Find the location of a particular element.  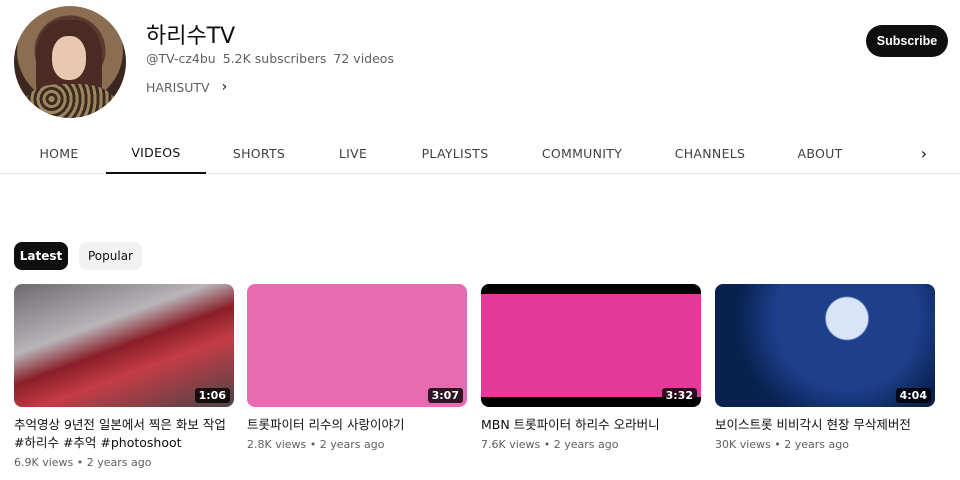

subscriber-count: 5.2K subscribers is located at coordinates (274, 58).